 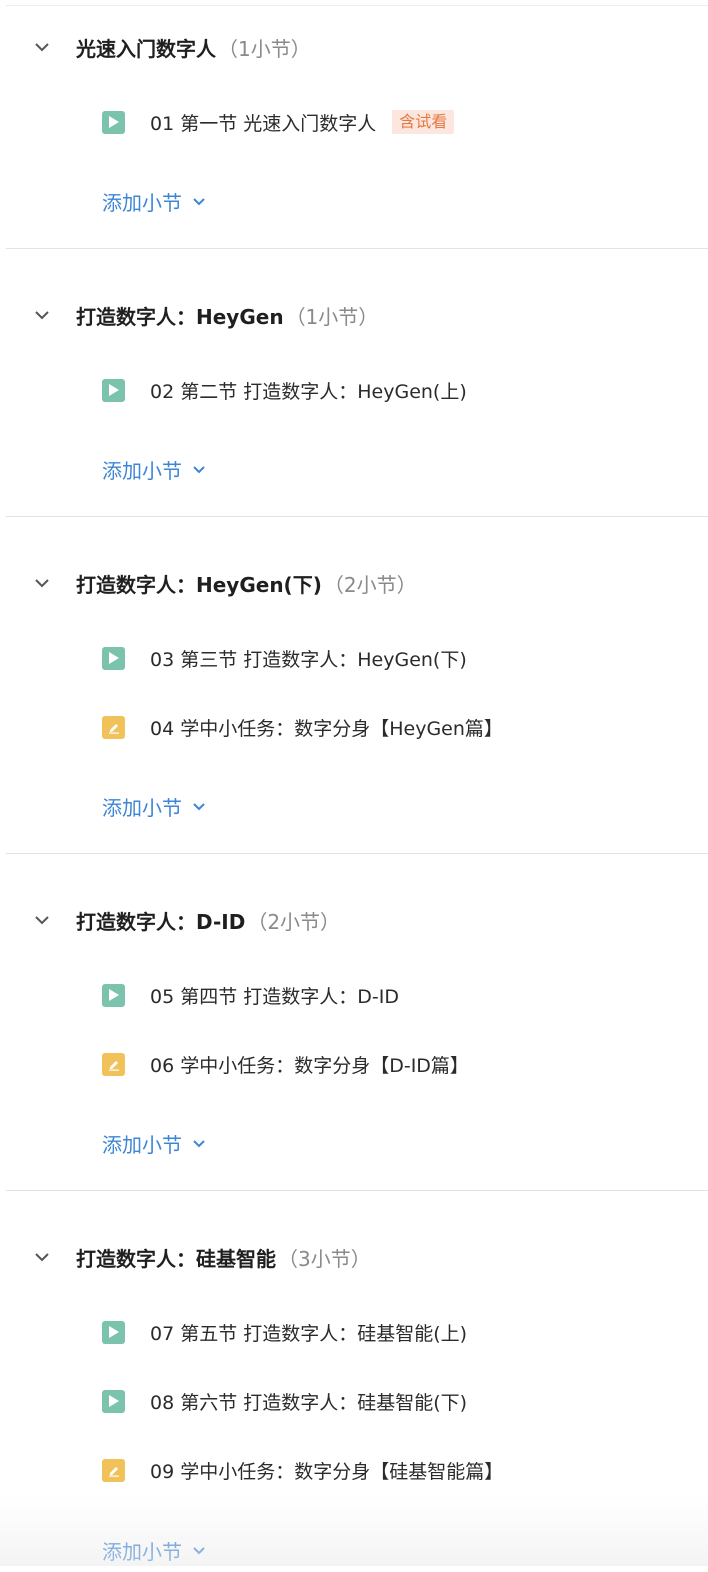 I want to click on lesson-label: 05 第四节 打造数字人：D-ID, so click(x=274, y=995).